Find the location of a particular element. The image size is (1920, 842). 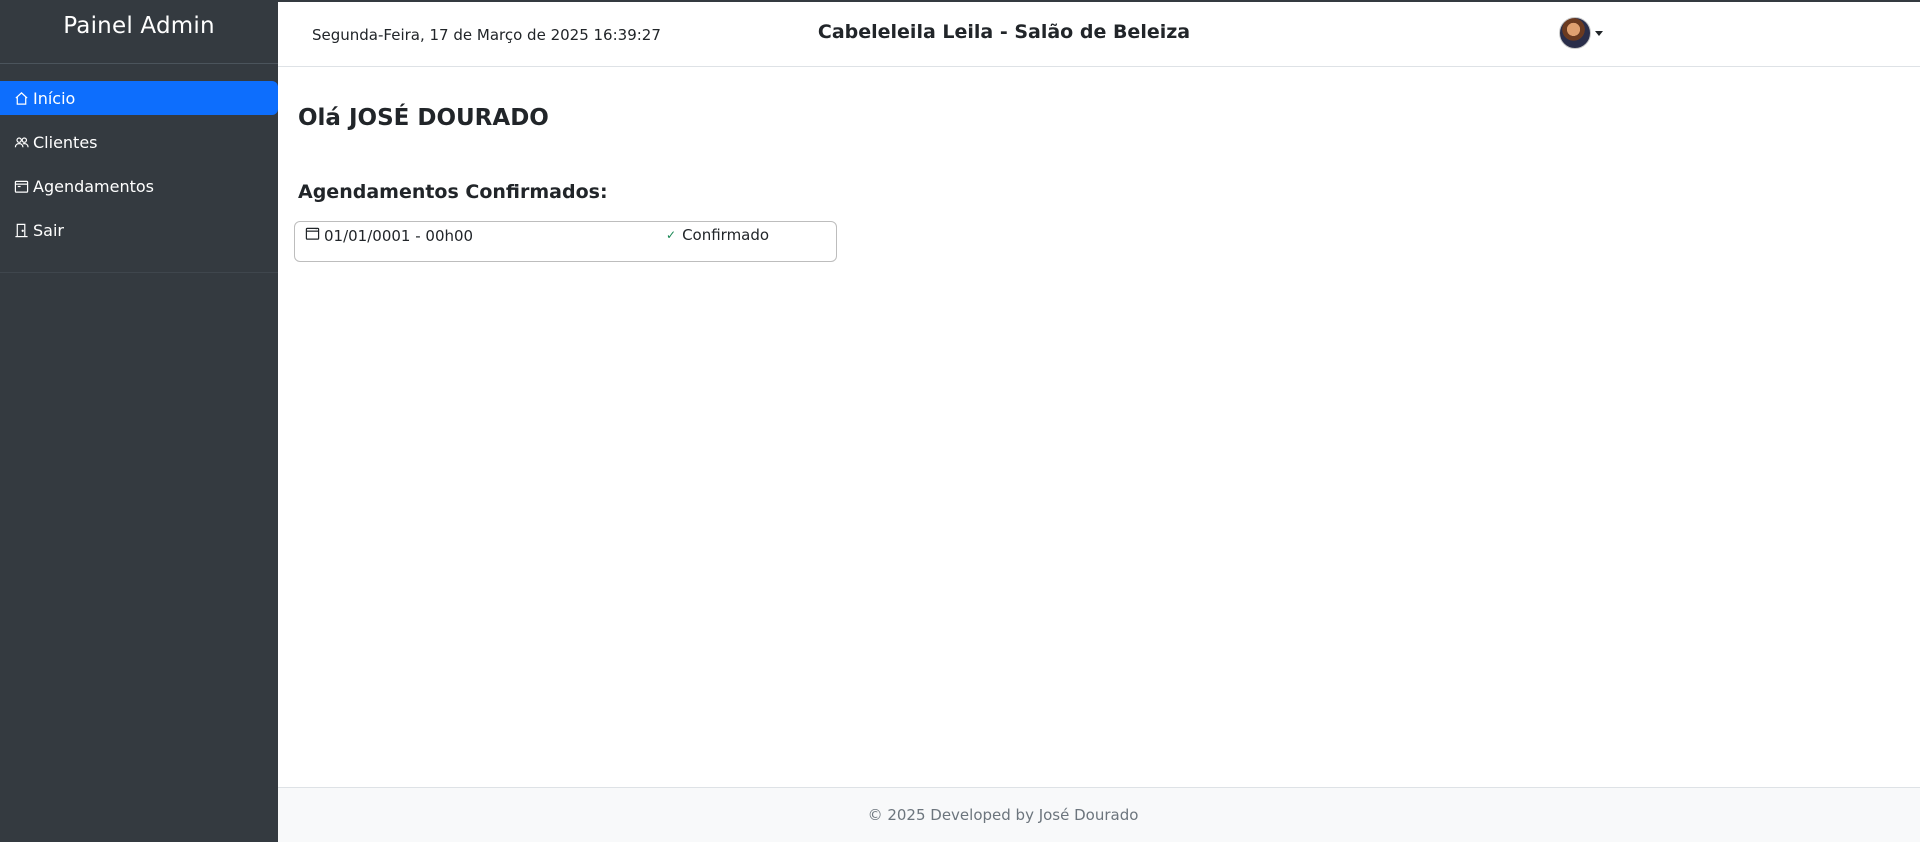

appointment-status: ✓ Confirmado is located at coordinates (717, 235).